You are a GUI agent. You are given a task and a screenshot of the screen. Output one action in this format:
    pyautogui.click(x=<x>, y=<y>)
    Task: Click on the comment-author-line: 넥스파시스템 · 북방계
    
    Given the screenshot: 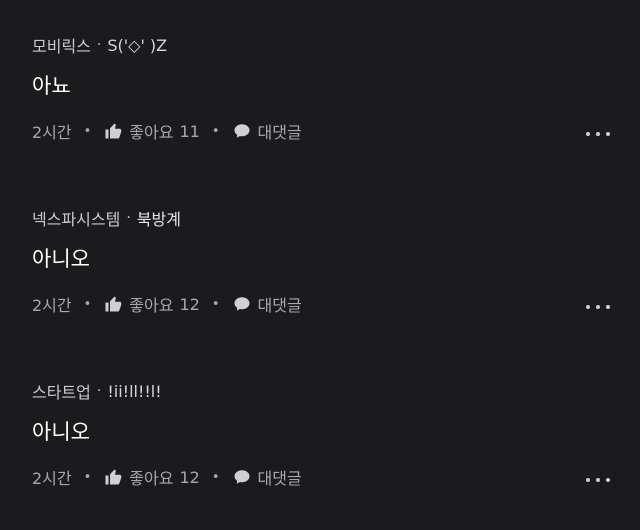 What is the action you would take?
    pyautogui.click(x=106, y=218)
    